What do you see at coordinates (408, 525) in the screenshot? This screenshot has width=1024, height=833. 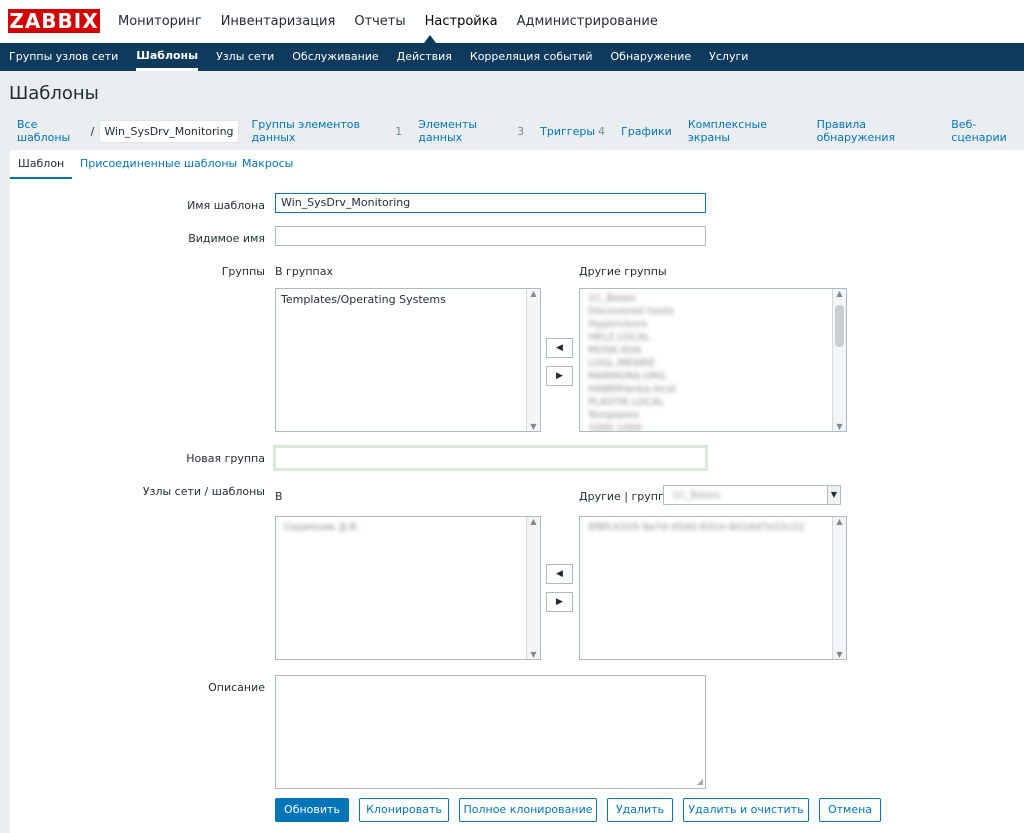 I see `list-item: Скрипник Д.В.` at bounding box center [408, 525].